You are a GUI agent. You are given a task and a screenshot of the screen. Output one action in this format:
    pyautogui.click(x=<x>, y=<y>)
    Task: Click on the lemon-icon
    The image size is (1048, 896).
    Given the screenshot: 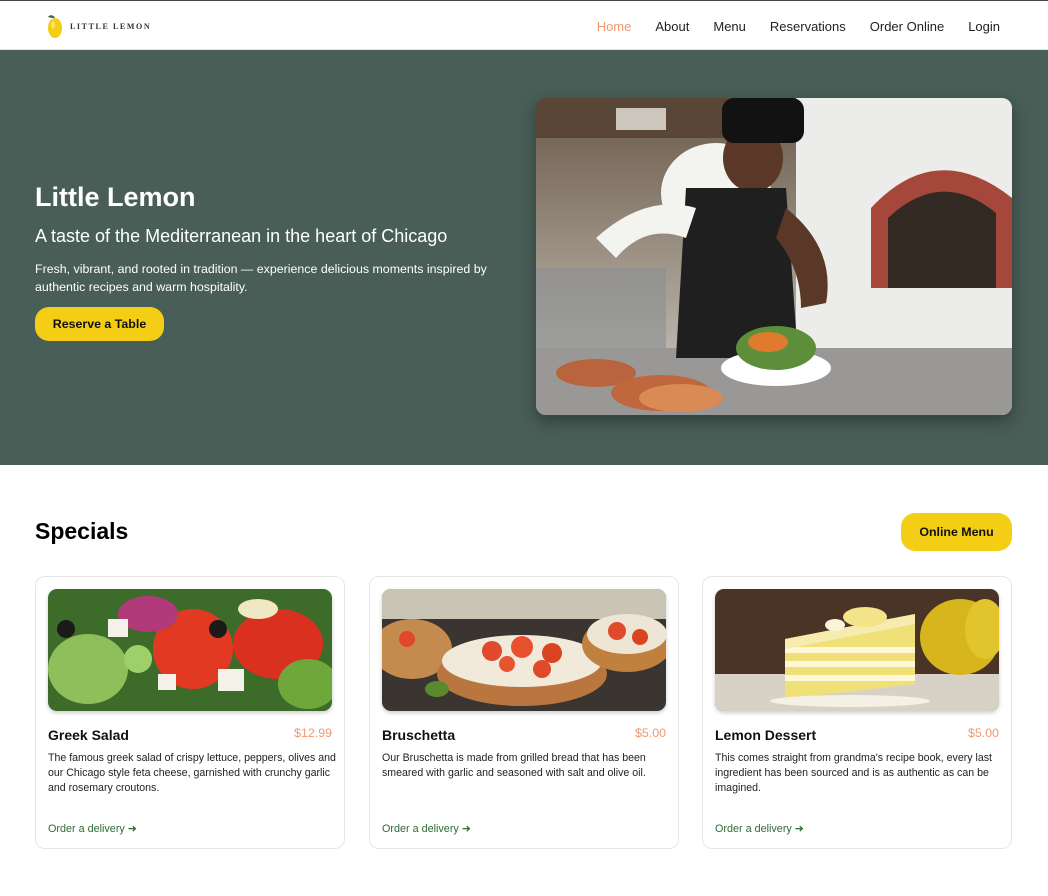 What is the action you would take?
    pyautogui.click(x=55, y=26)
    